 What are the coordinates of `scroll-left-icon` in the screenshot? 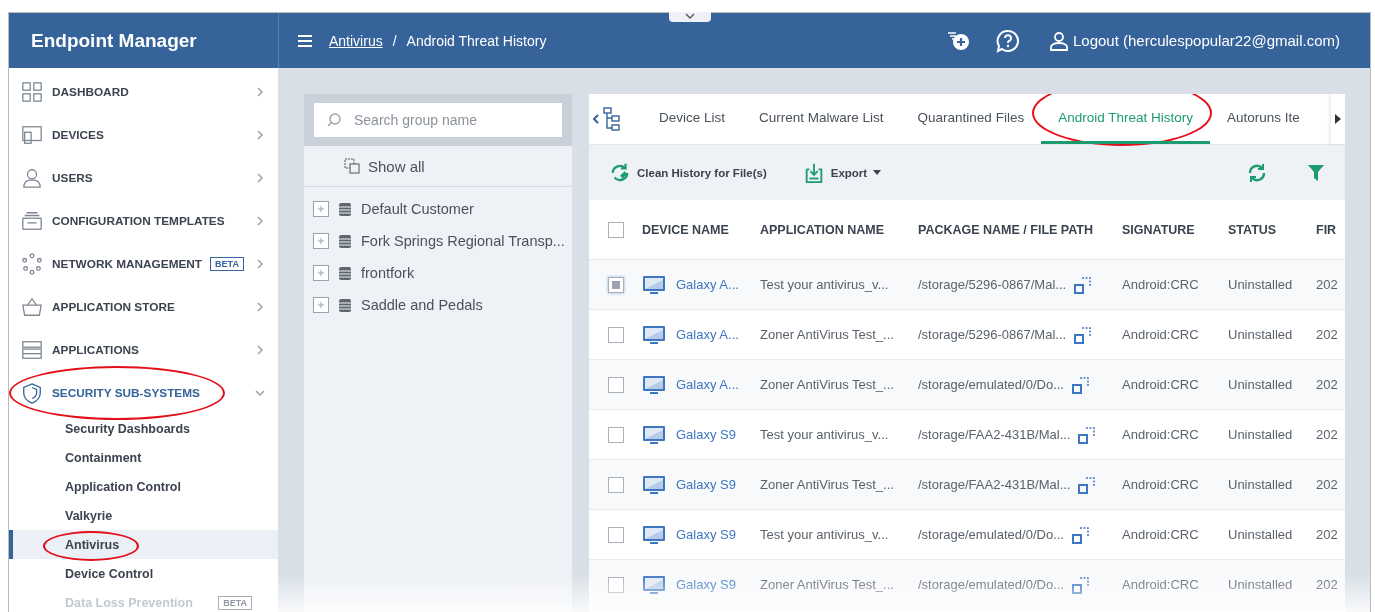 It's located at (596, 119).